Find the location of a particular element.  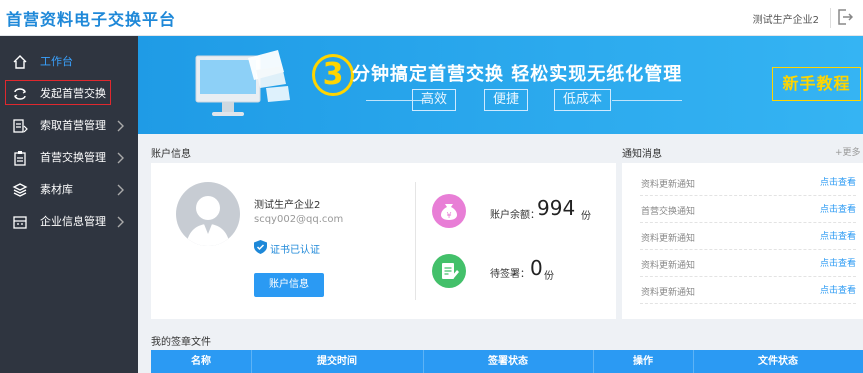

top-bar: 首营资料电子交换平台 测试生产企业2 is located at coordinates (431, 18).